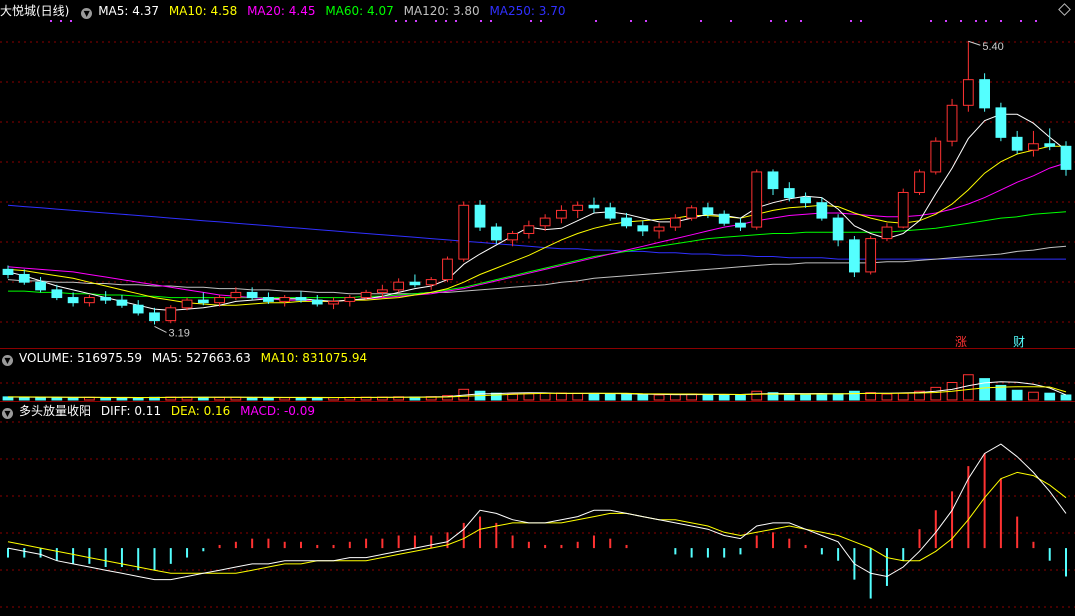 The width and height of the screenshot is (1075, 616). I want to click on volume-ma10-legend: MA10: 831075.94, so click(314, 358).